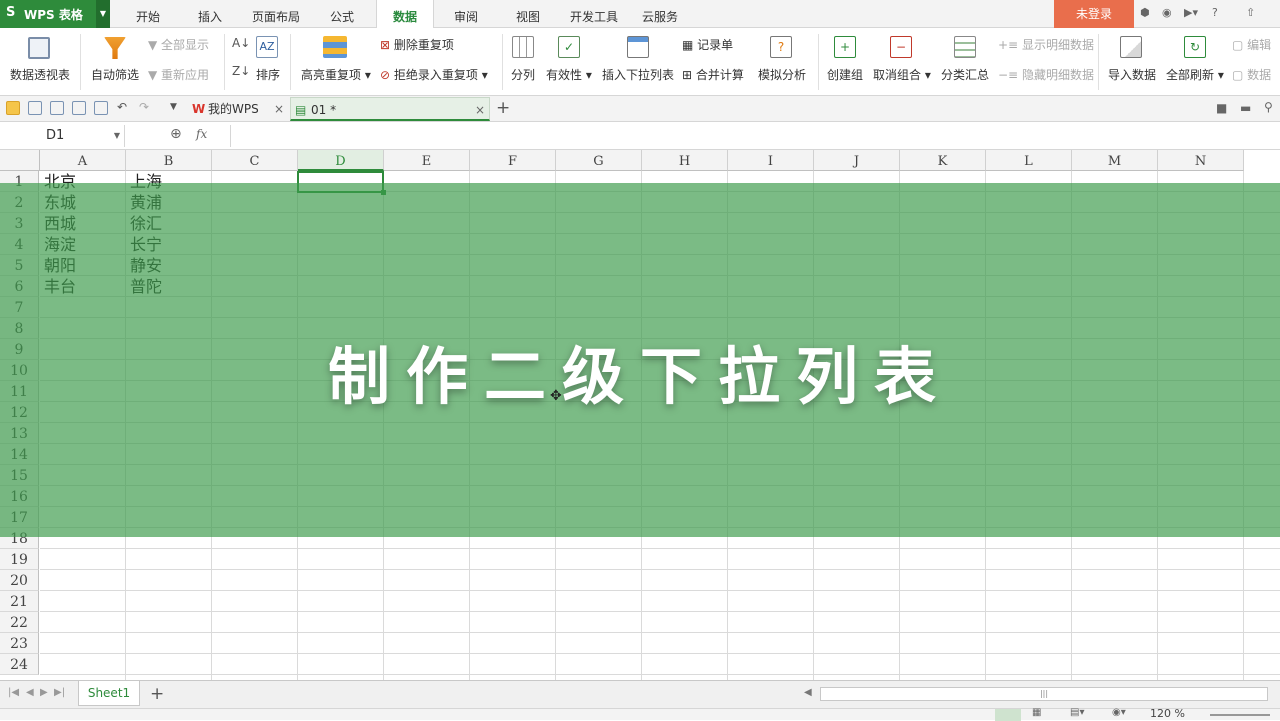  I want to click on column-header-e: E, so click(427, 160).